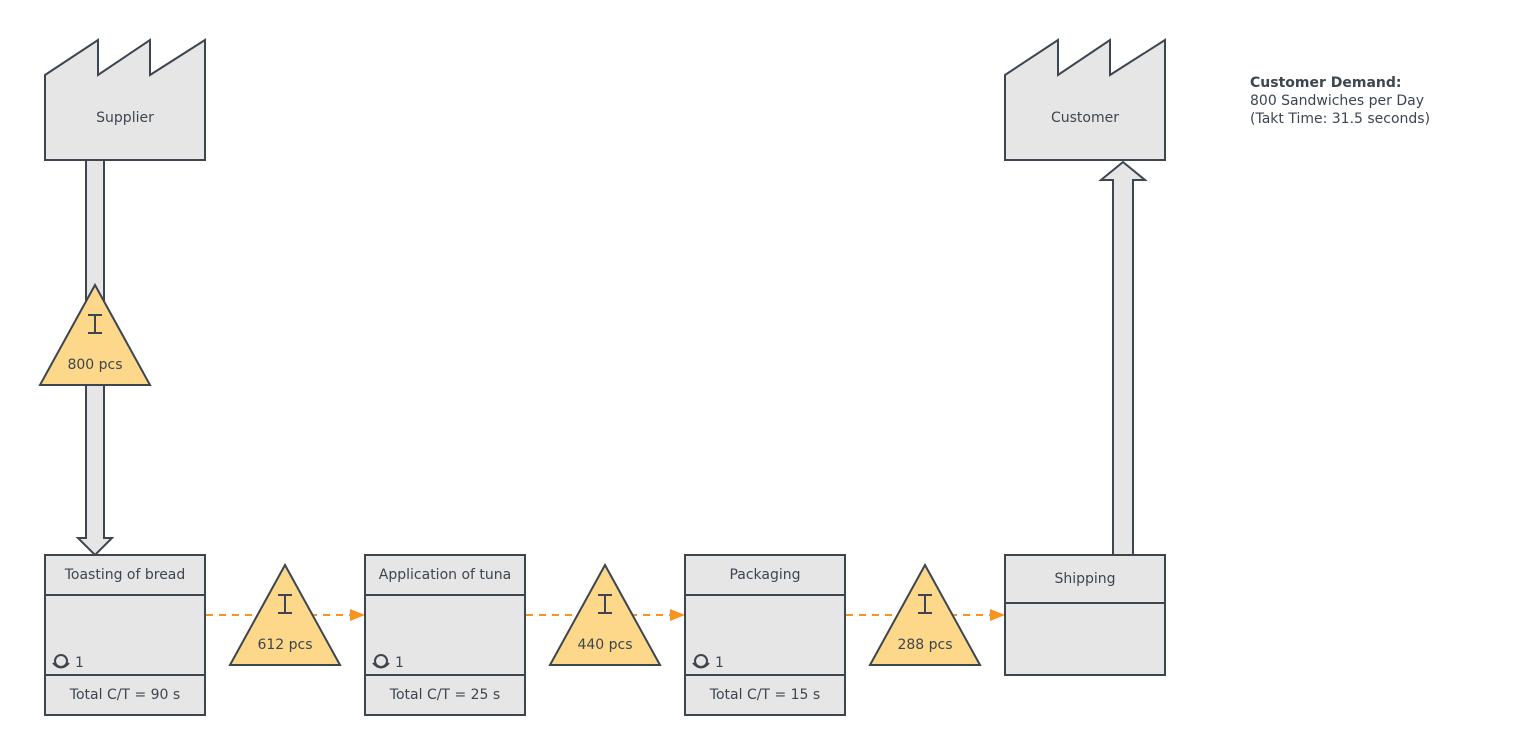 This screenshot has height=755, width=1525. What do you see at coordinates (764, 575) in the screenshot?
I see `process-name: Packaging` at bounding box center [764, 575].